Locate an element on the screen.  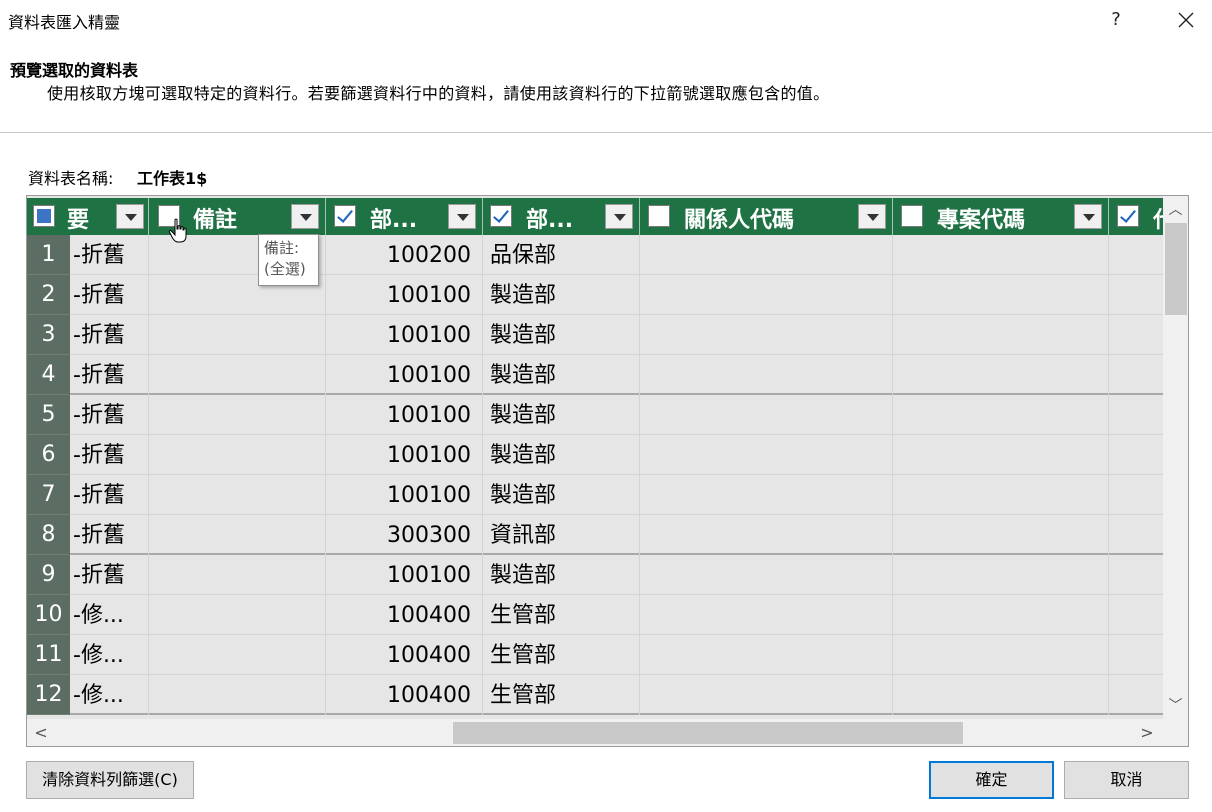
vertical-scrollbar: ︿ ﹀ is located at coordinates (1175, 457).